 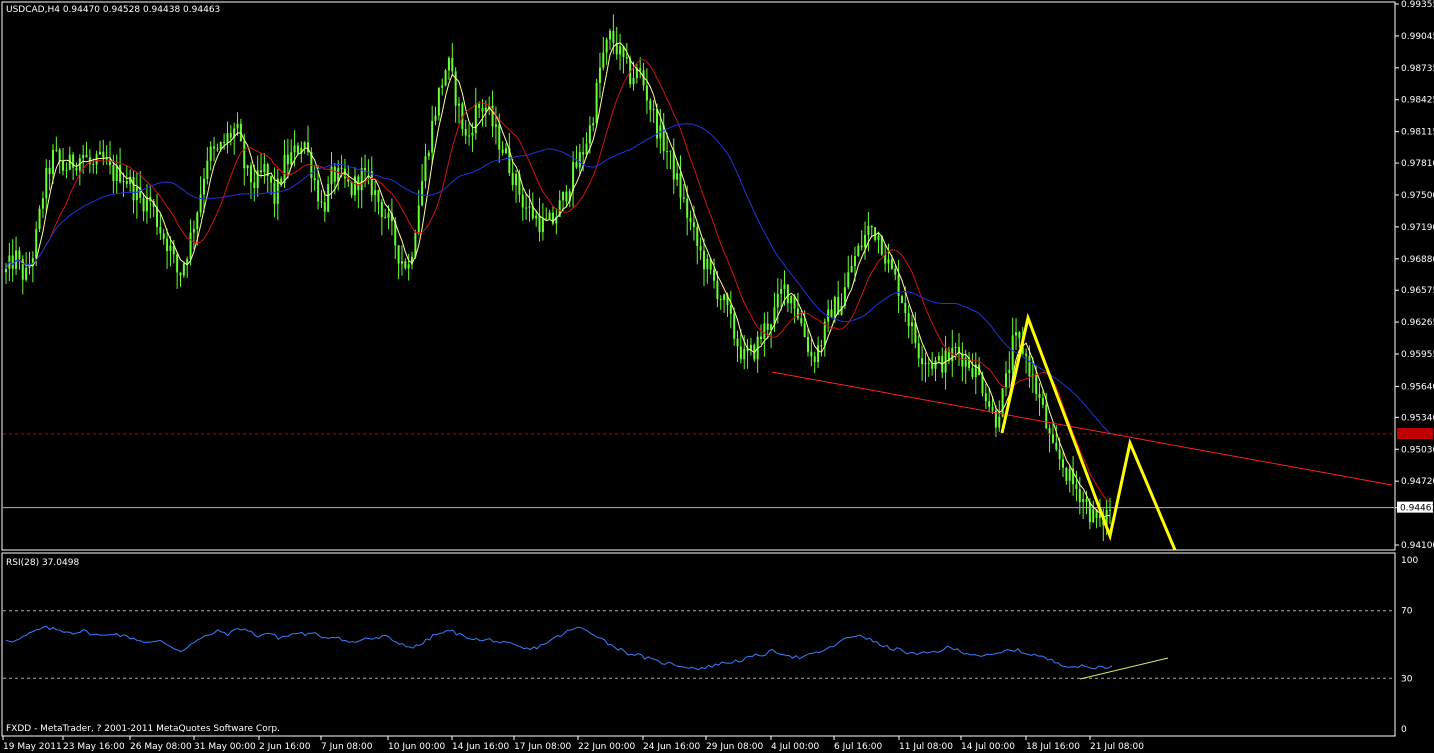 I want to click on time-tick-label: 19 May 2011, so click(x=32, y=747).